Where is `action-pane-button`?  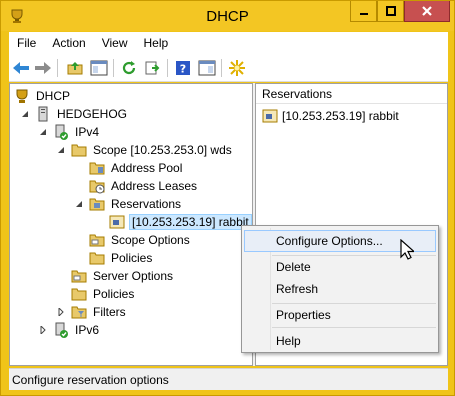 action-pane-button is located at coordinates (207, 68).